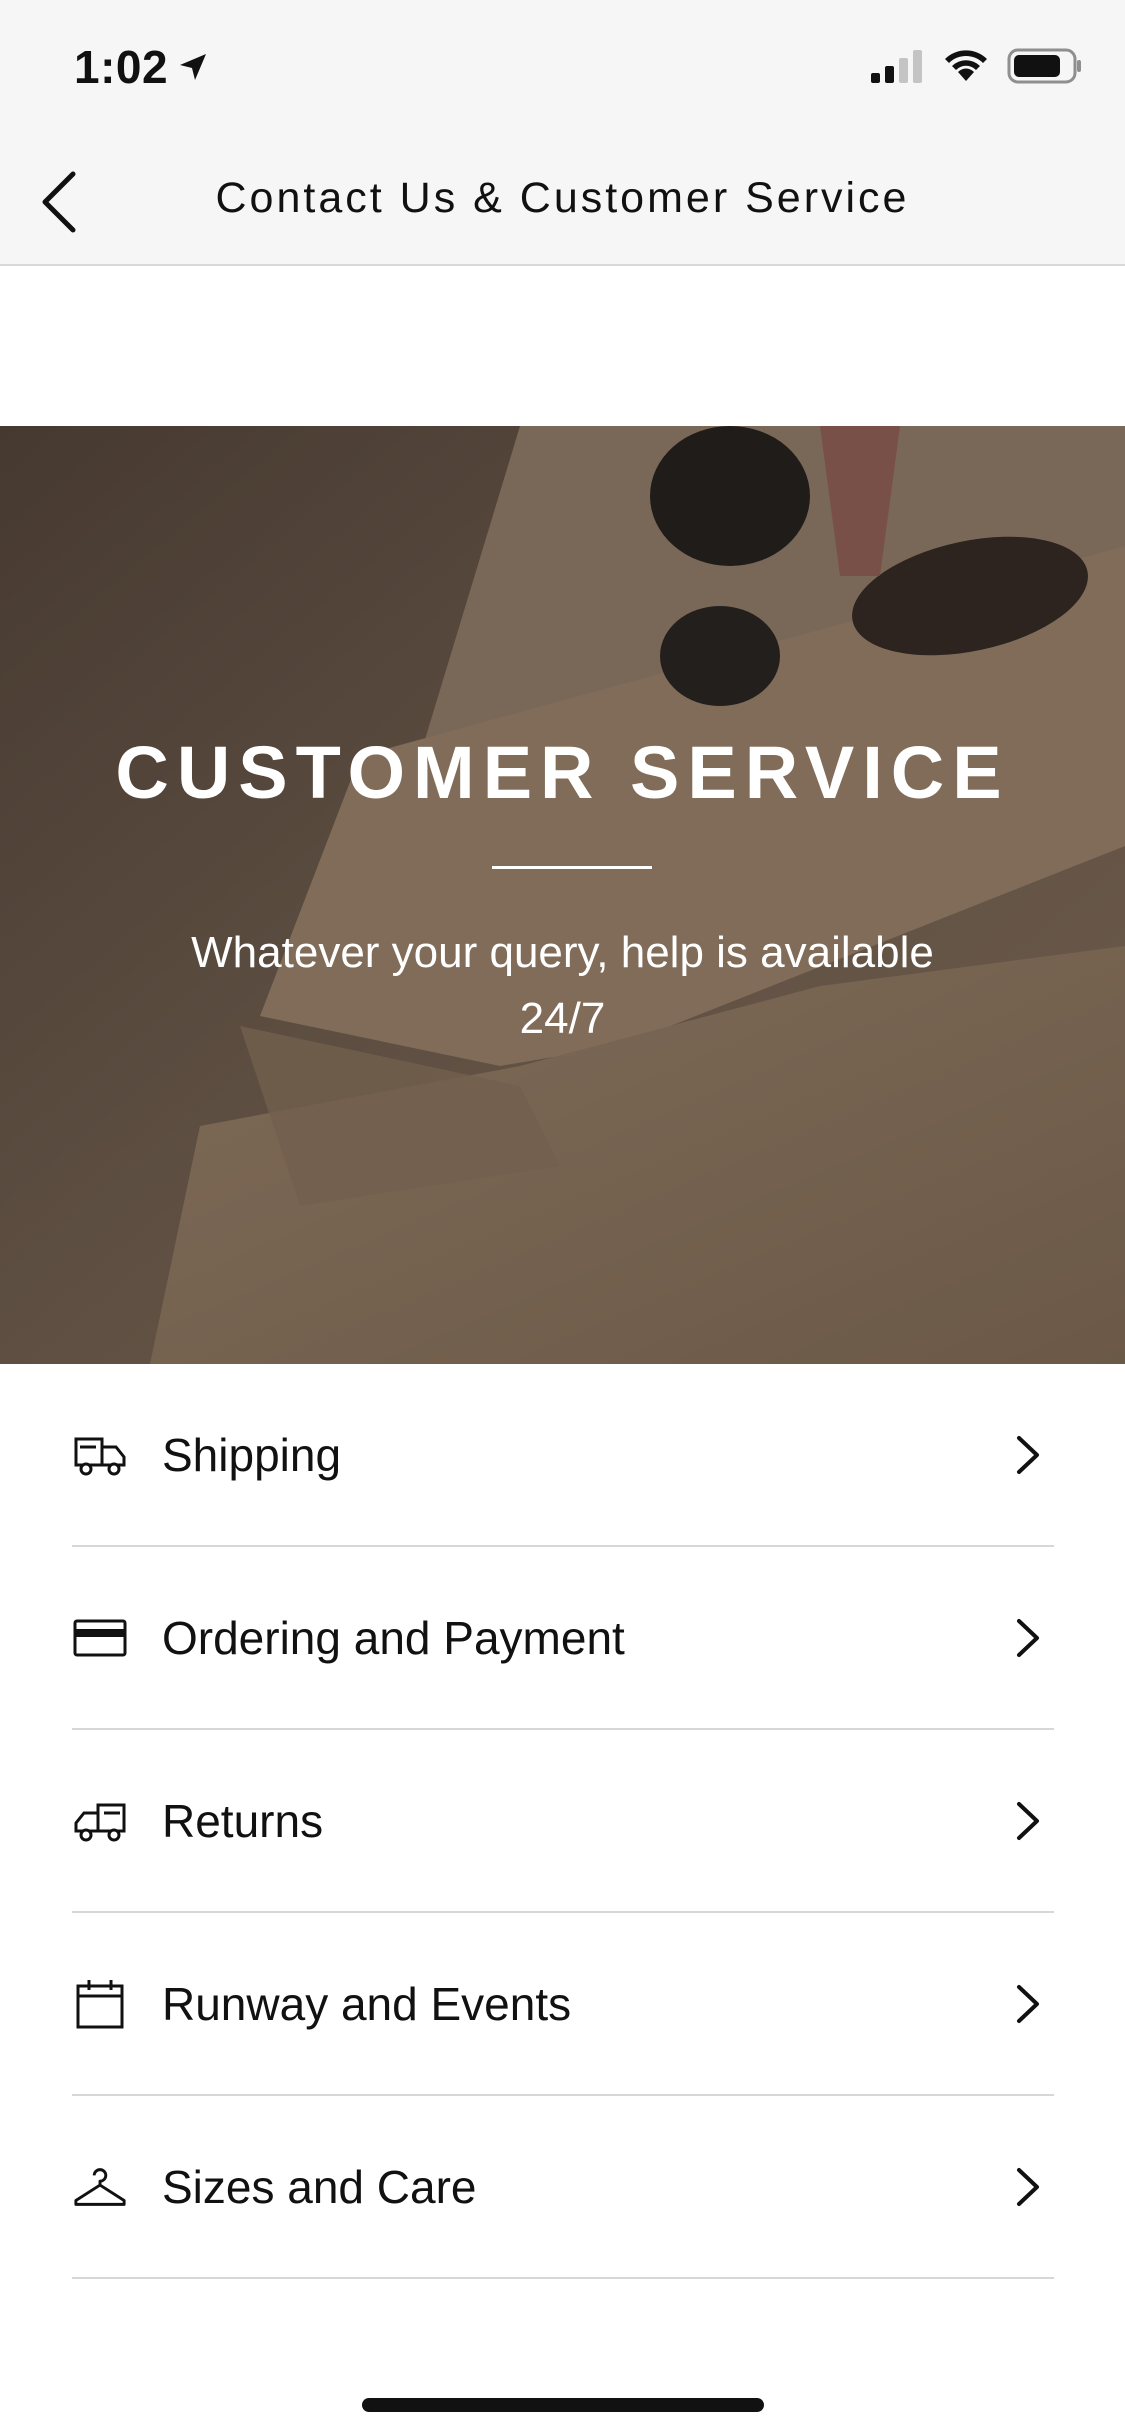  I want to click on menu-item-returns: Returns, so click(563, 1821).